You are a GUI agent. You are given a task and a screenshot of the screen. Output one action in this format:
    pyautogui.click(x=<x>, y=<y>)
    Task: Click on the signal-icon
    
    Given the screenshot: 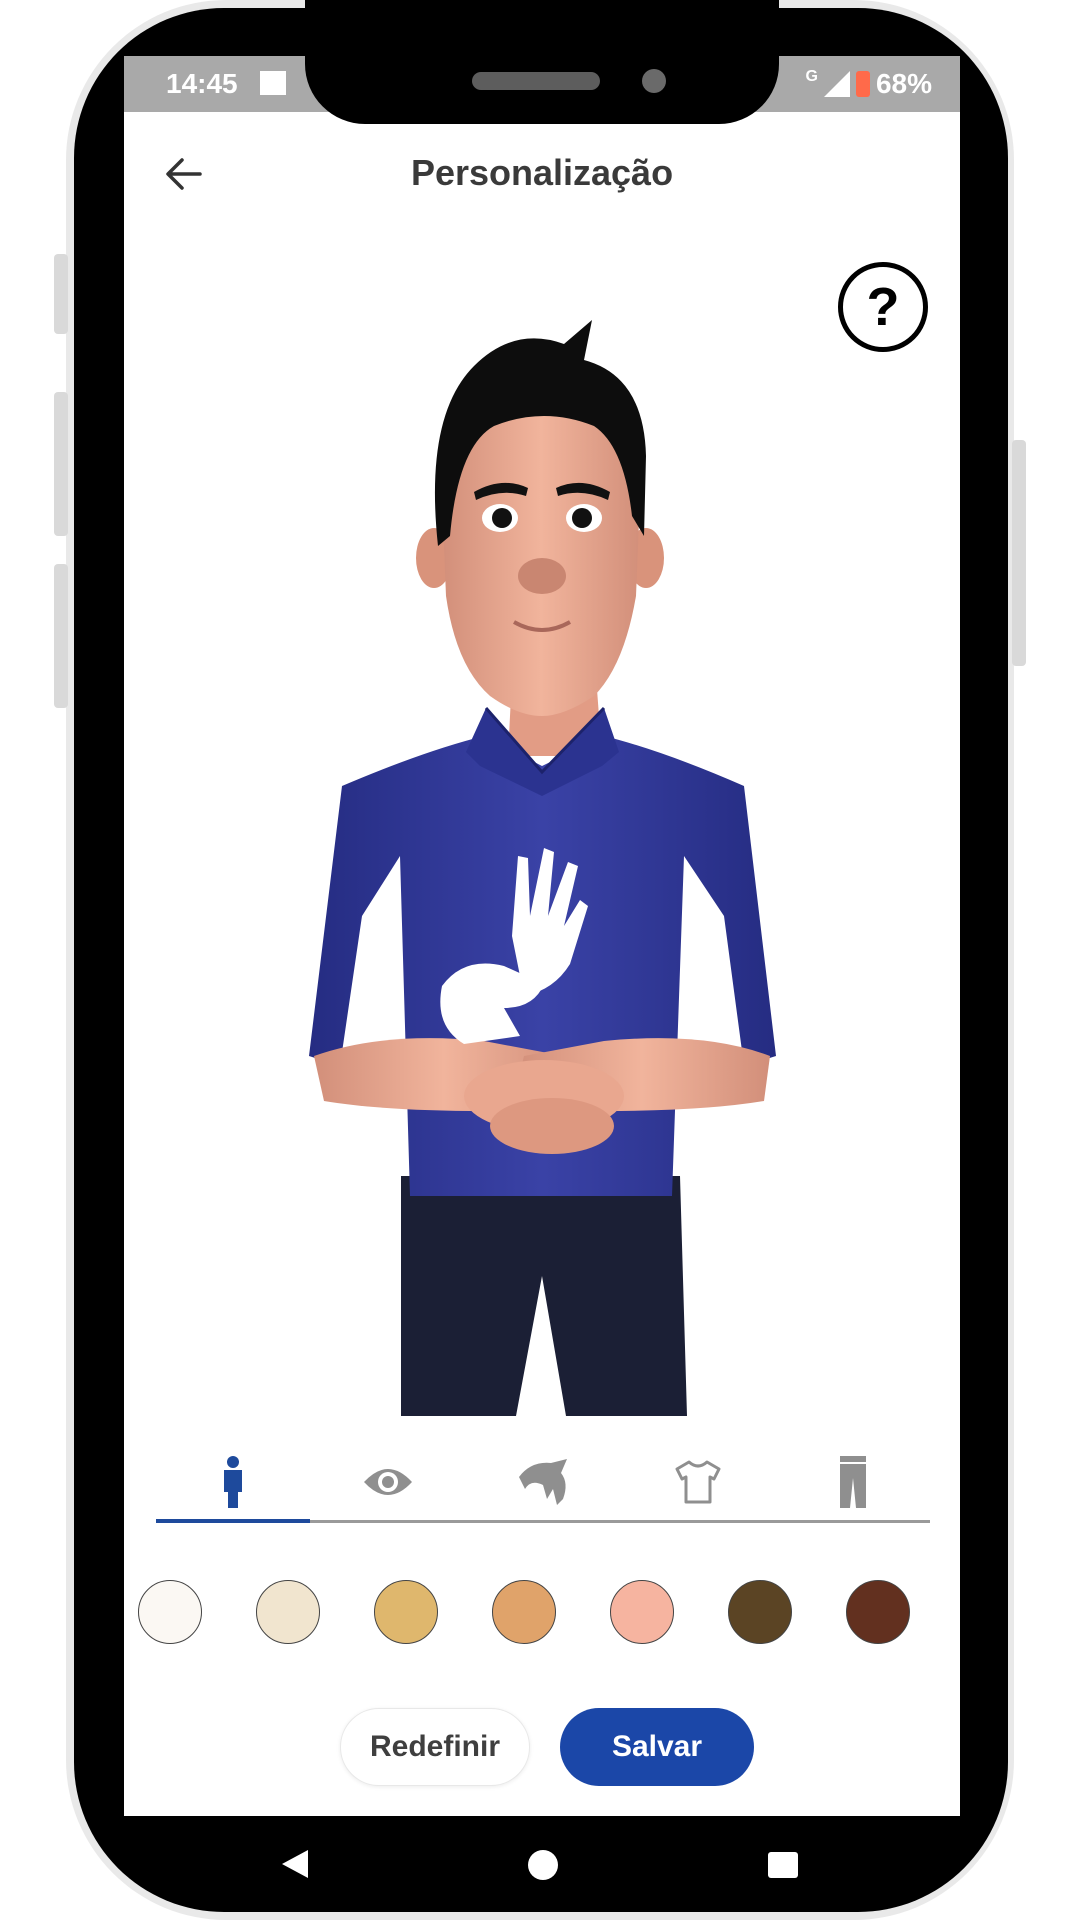 What is the action you would take?
    pyautogui.click(x=836, y=84)
    